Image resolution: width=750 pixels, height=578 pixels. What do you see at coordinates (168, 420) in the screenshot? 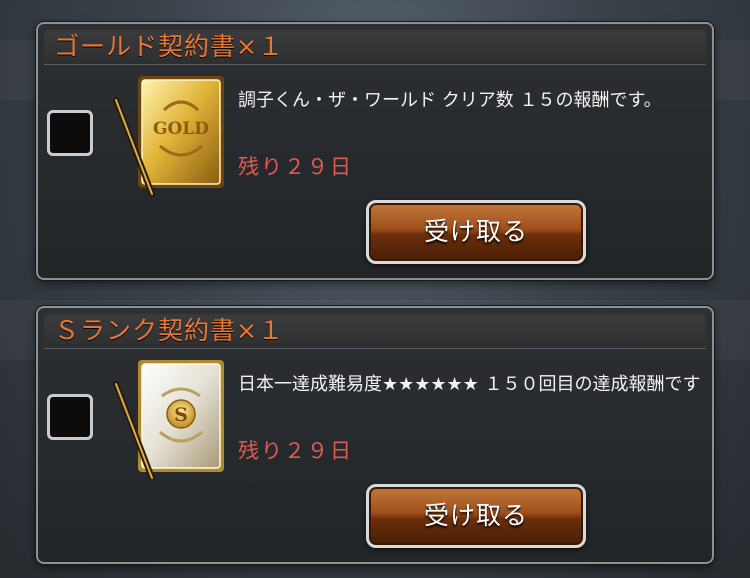
I see `s-rank-contract-icon: S` at bounding box center [168, 420].